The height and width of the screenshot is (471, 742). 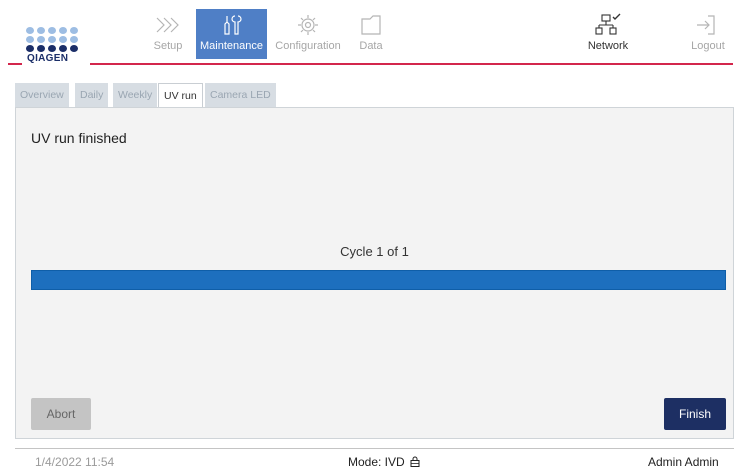 I want to click on progress-fill, so click(x=378, y=280).